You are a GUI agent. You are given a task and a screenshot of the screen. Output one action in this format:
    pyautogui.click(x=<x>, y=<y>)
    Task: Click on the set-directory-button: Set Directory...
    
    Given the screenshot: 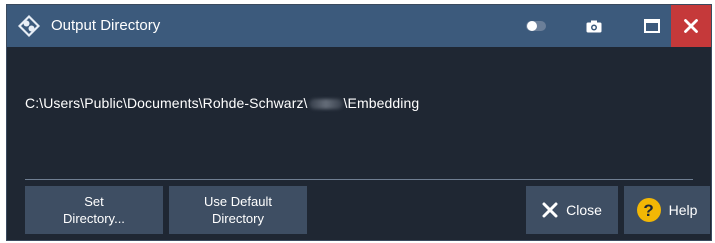 What is the action you would take?
    pyautogui.click(x=94, y=210)
    